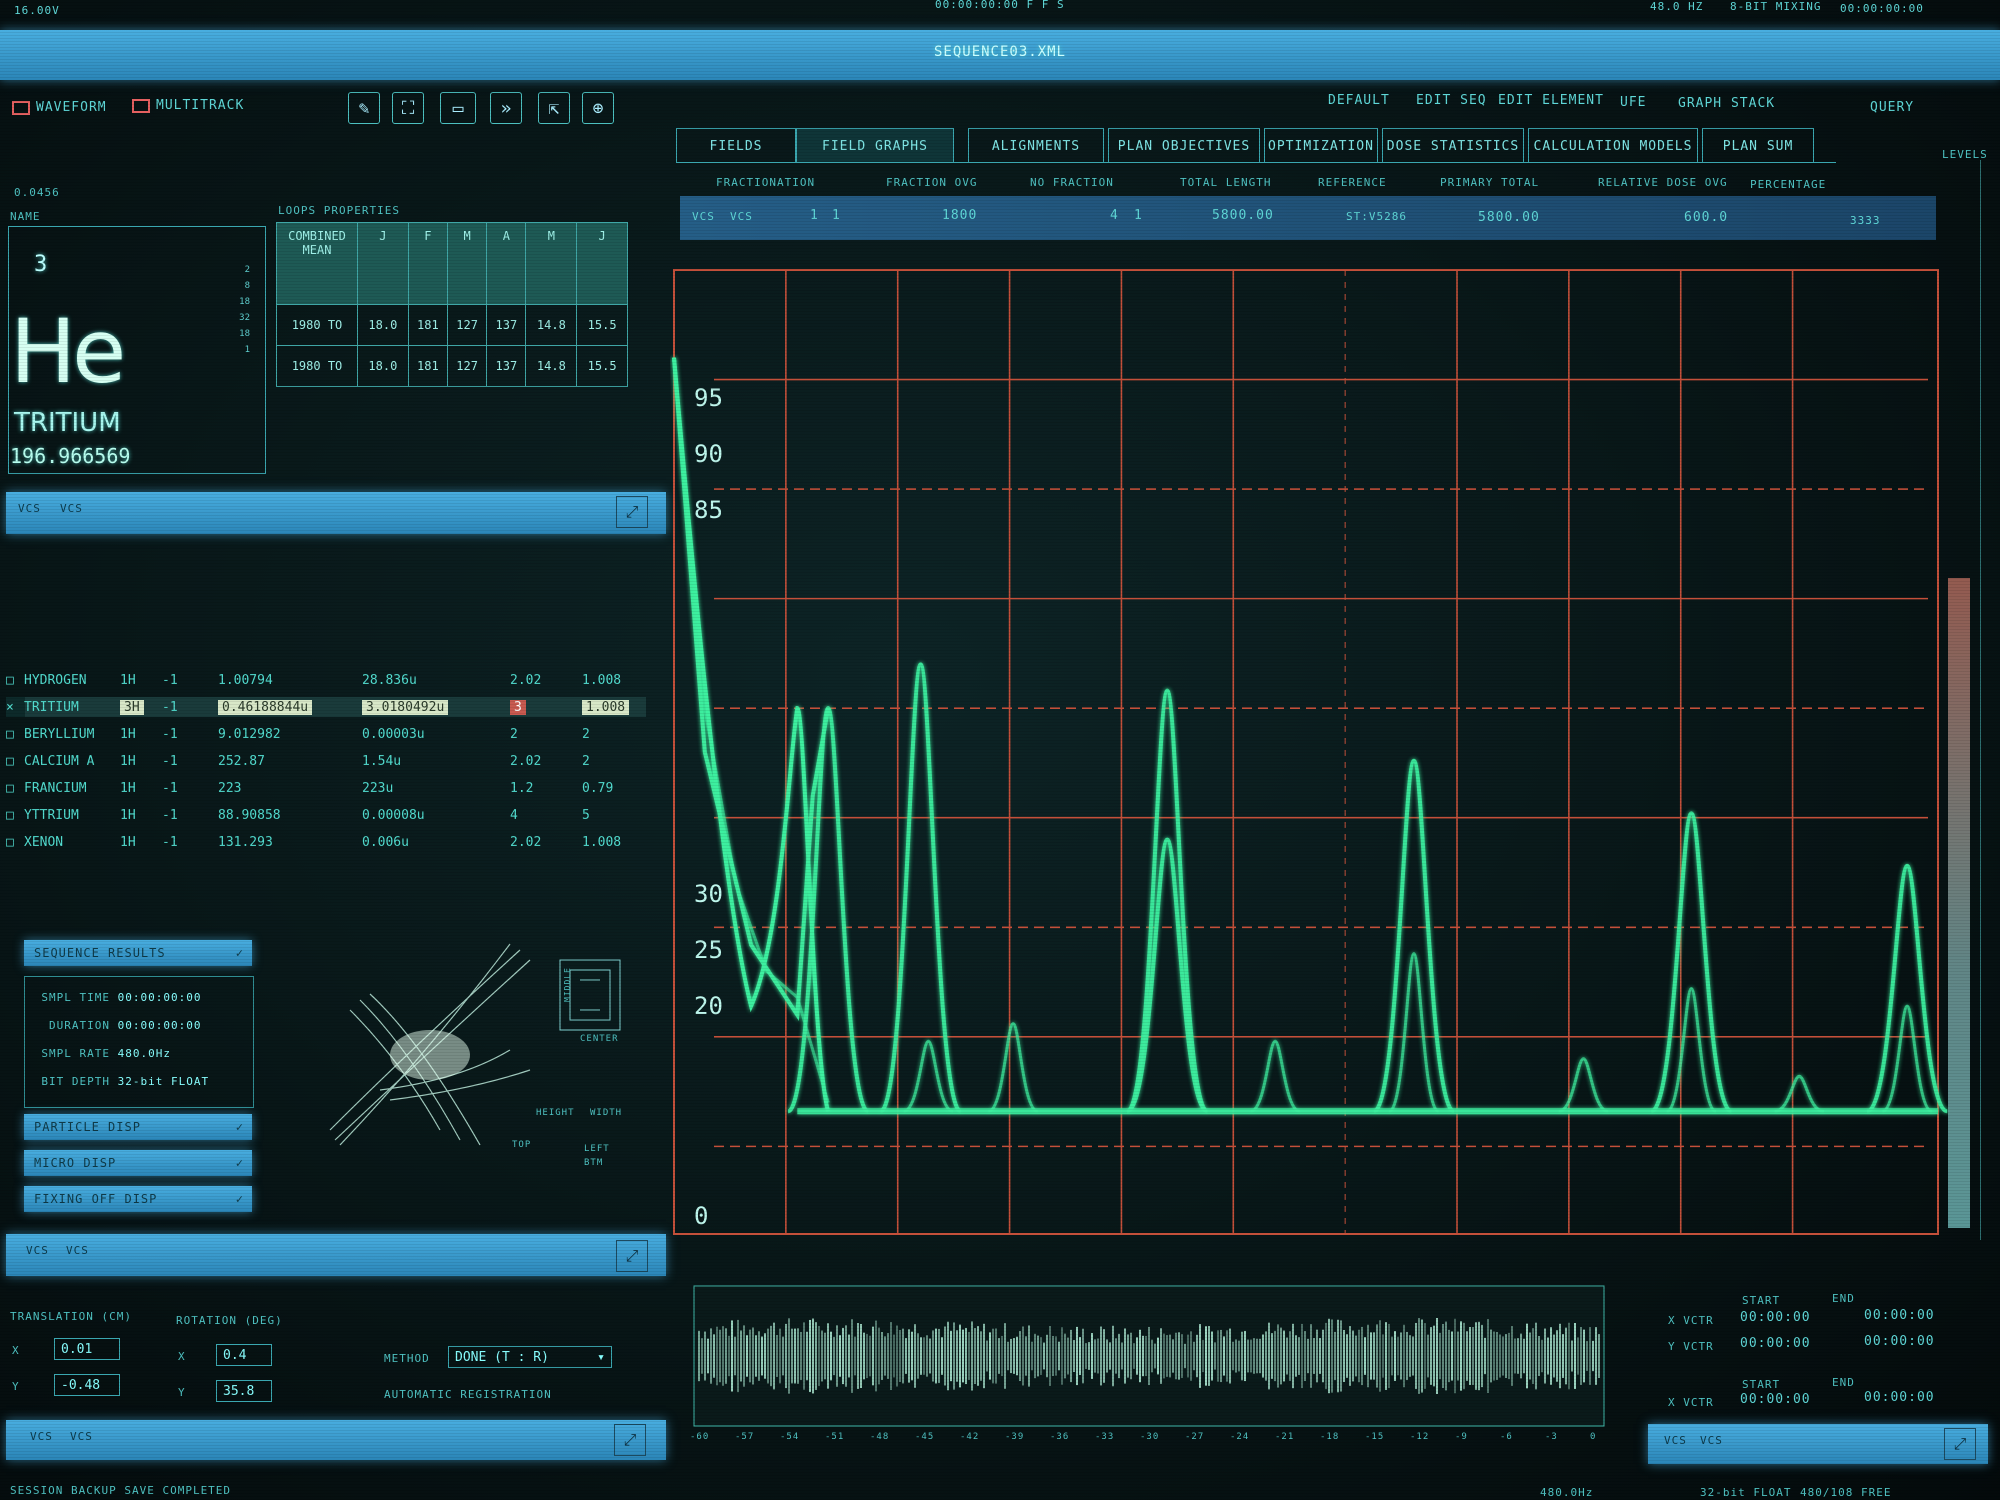 This screenshot has width=2000, height=1500. I want to click on check-icon: ✓, so click(239, 1199).